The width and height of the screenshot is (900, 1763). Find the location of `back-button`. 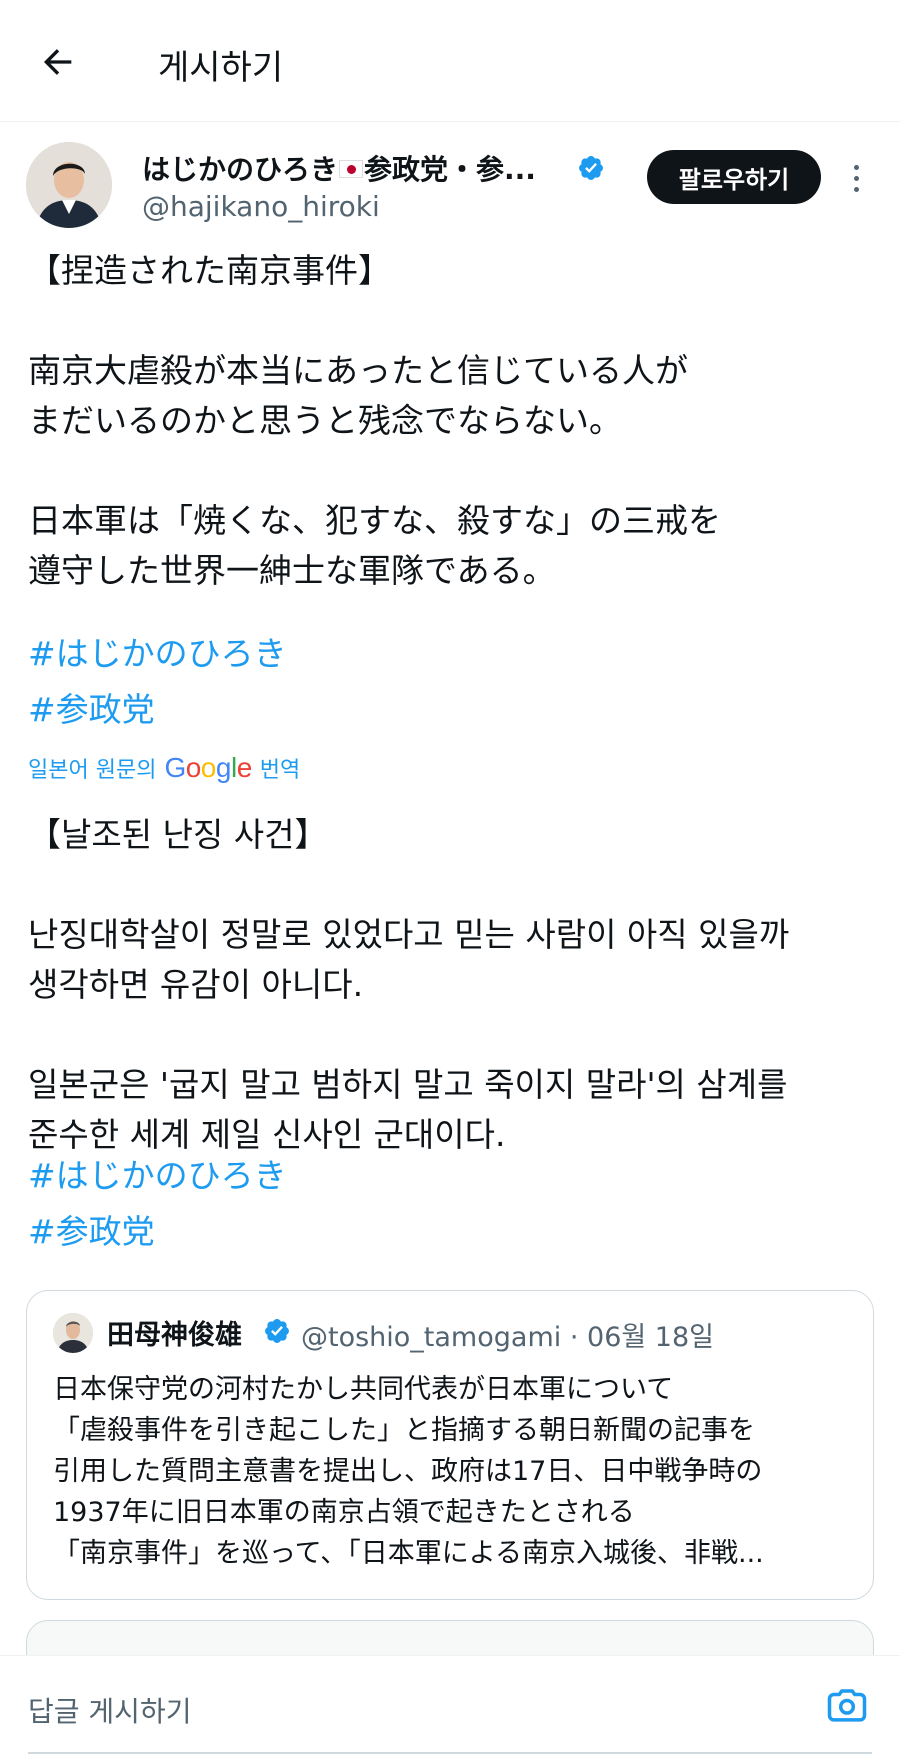

back-button is located at coordinates (58, 62).